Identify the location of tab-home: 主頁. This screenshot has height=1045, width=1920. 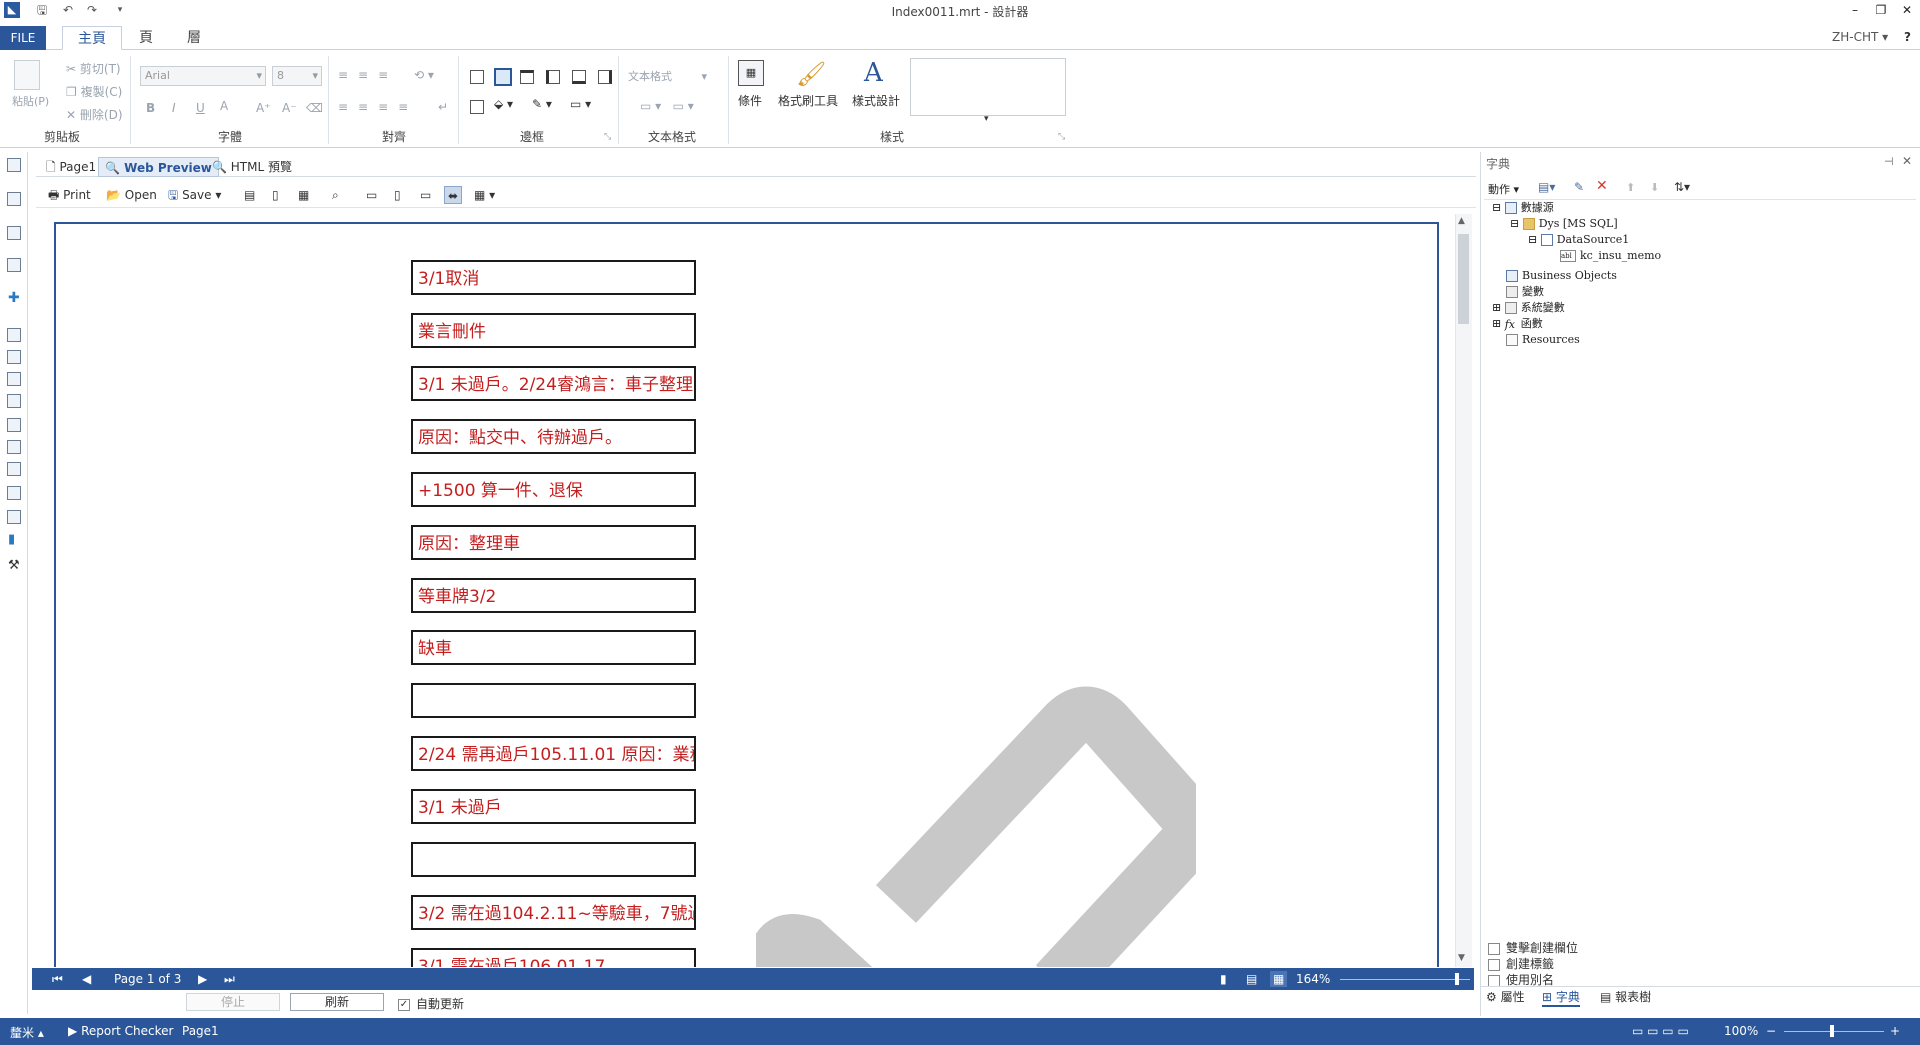
(92, 38).